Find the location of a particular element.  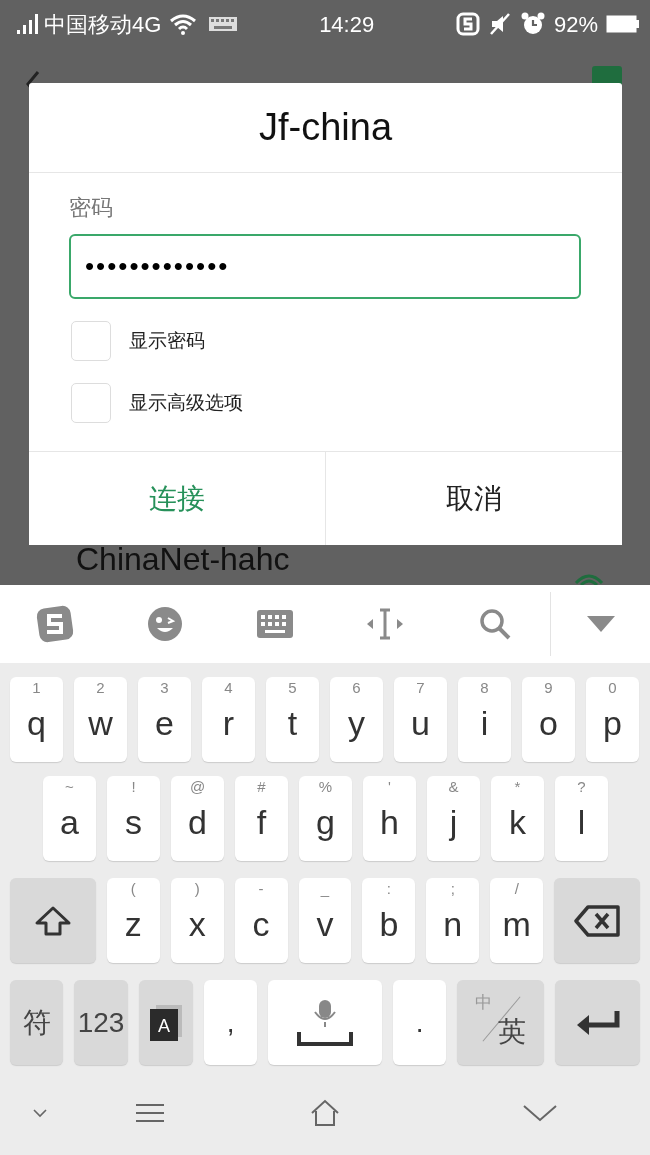

keyboard-key: l ? is located at coordinates (581, 818).